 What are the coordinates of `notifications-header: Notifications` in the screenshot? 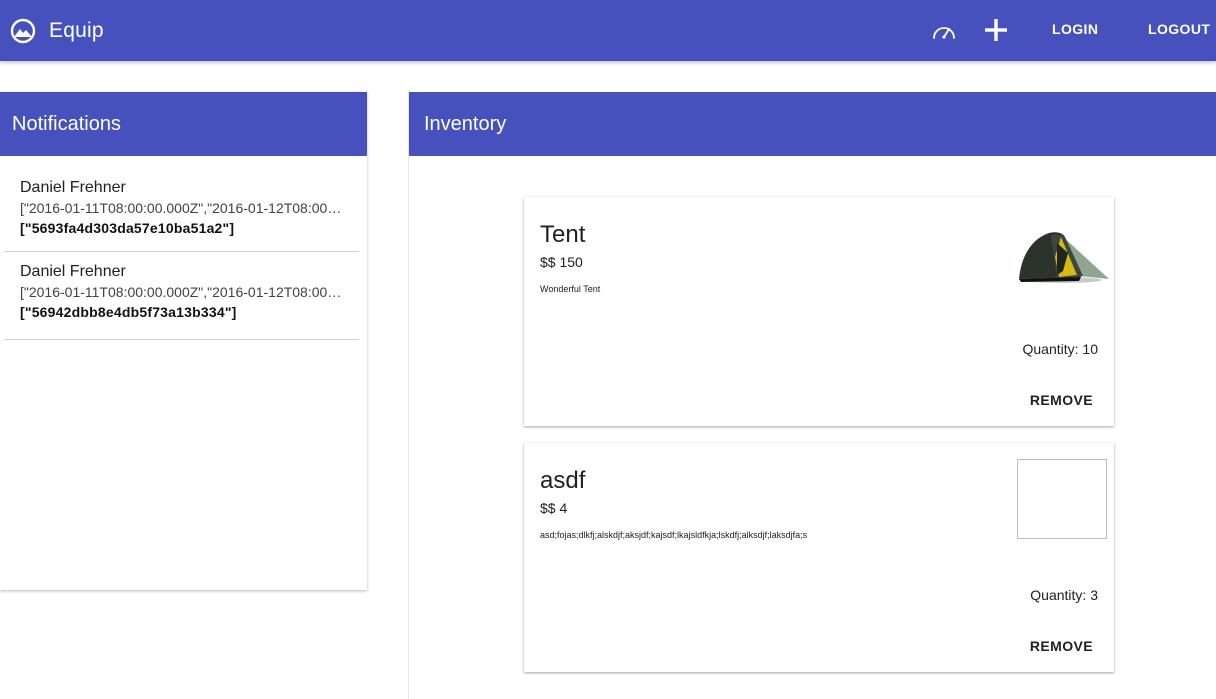 It's located at (183, 124).